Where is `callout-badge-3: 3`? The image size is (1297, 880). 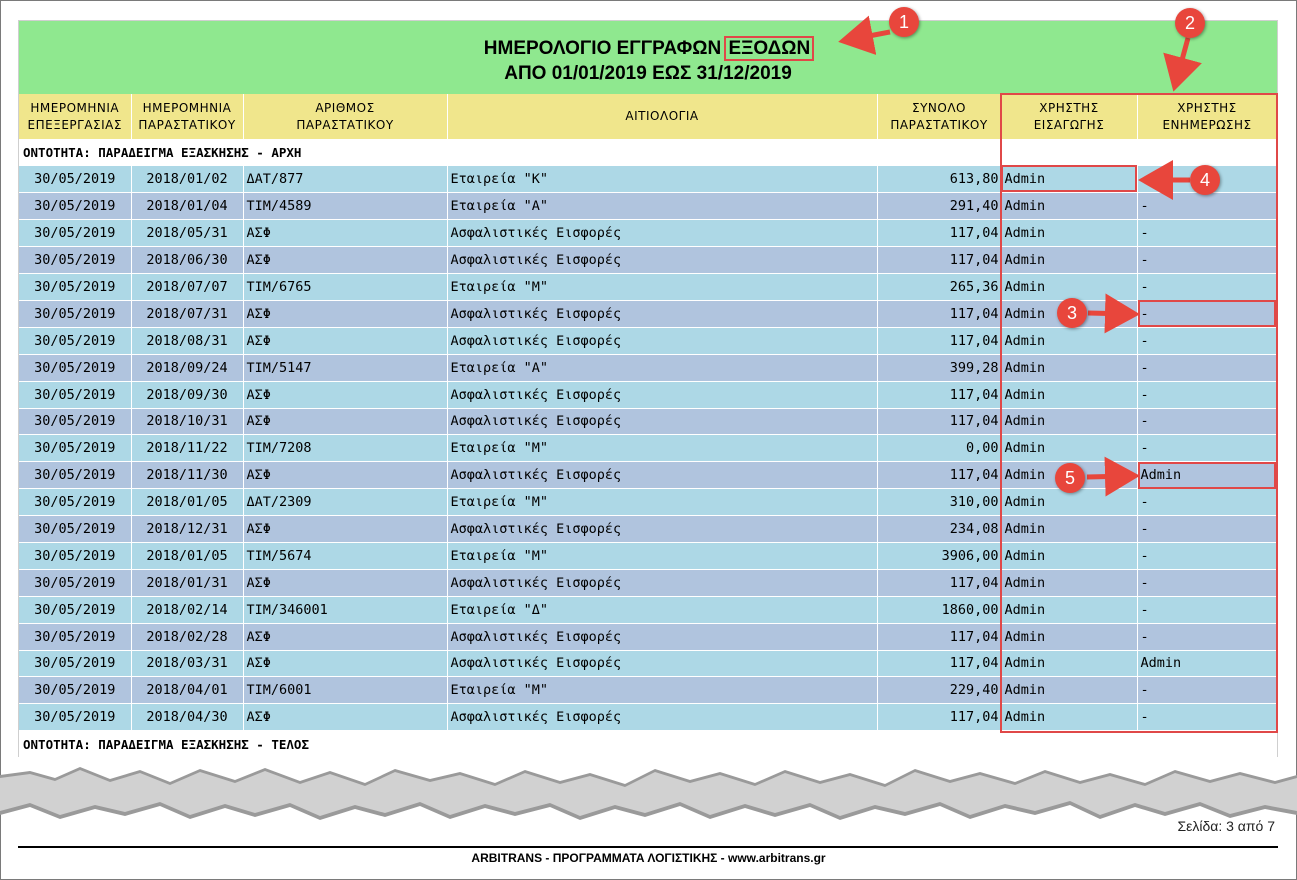
callout-badge-3: 3 is located at coordinates (1072, 313).